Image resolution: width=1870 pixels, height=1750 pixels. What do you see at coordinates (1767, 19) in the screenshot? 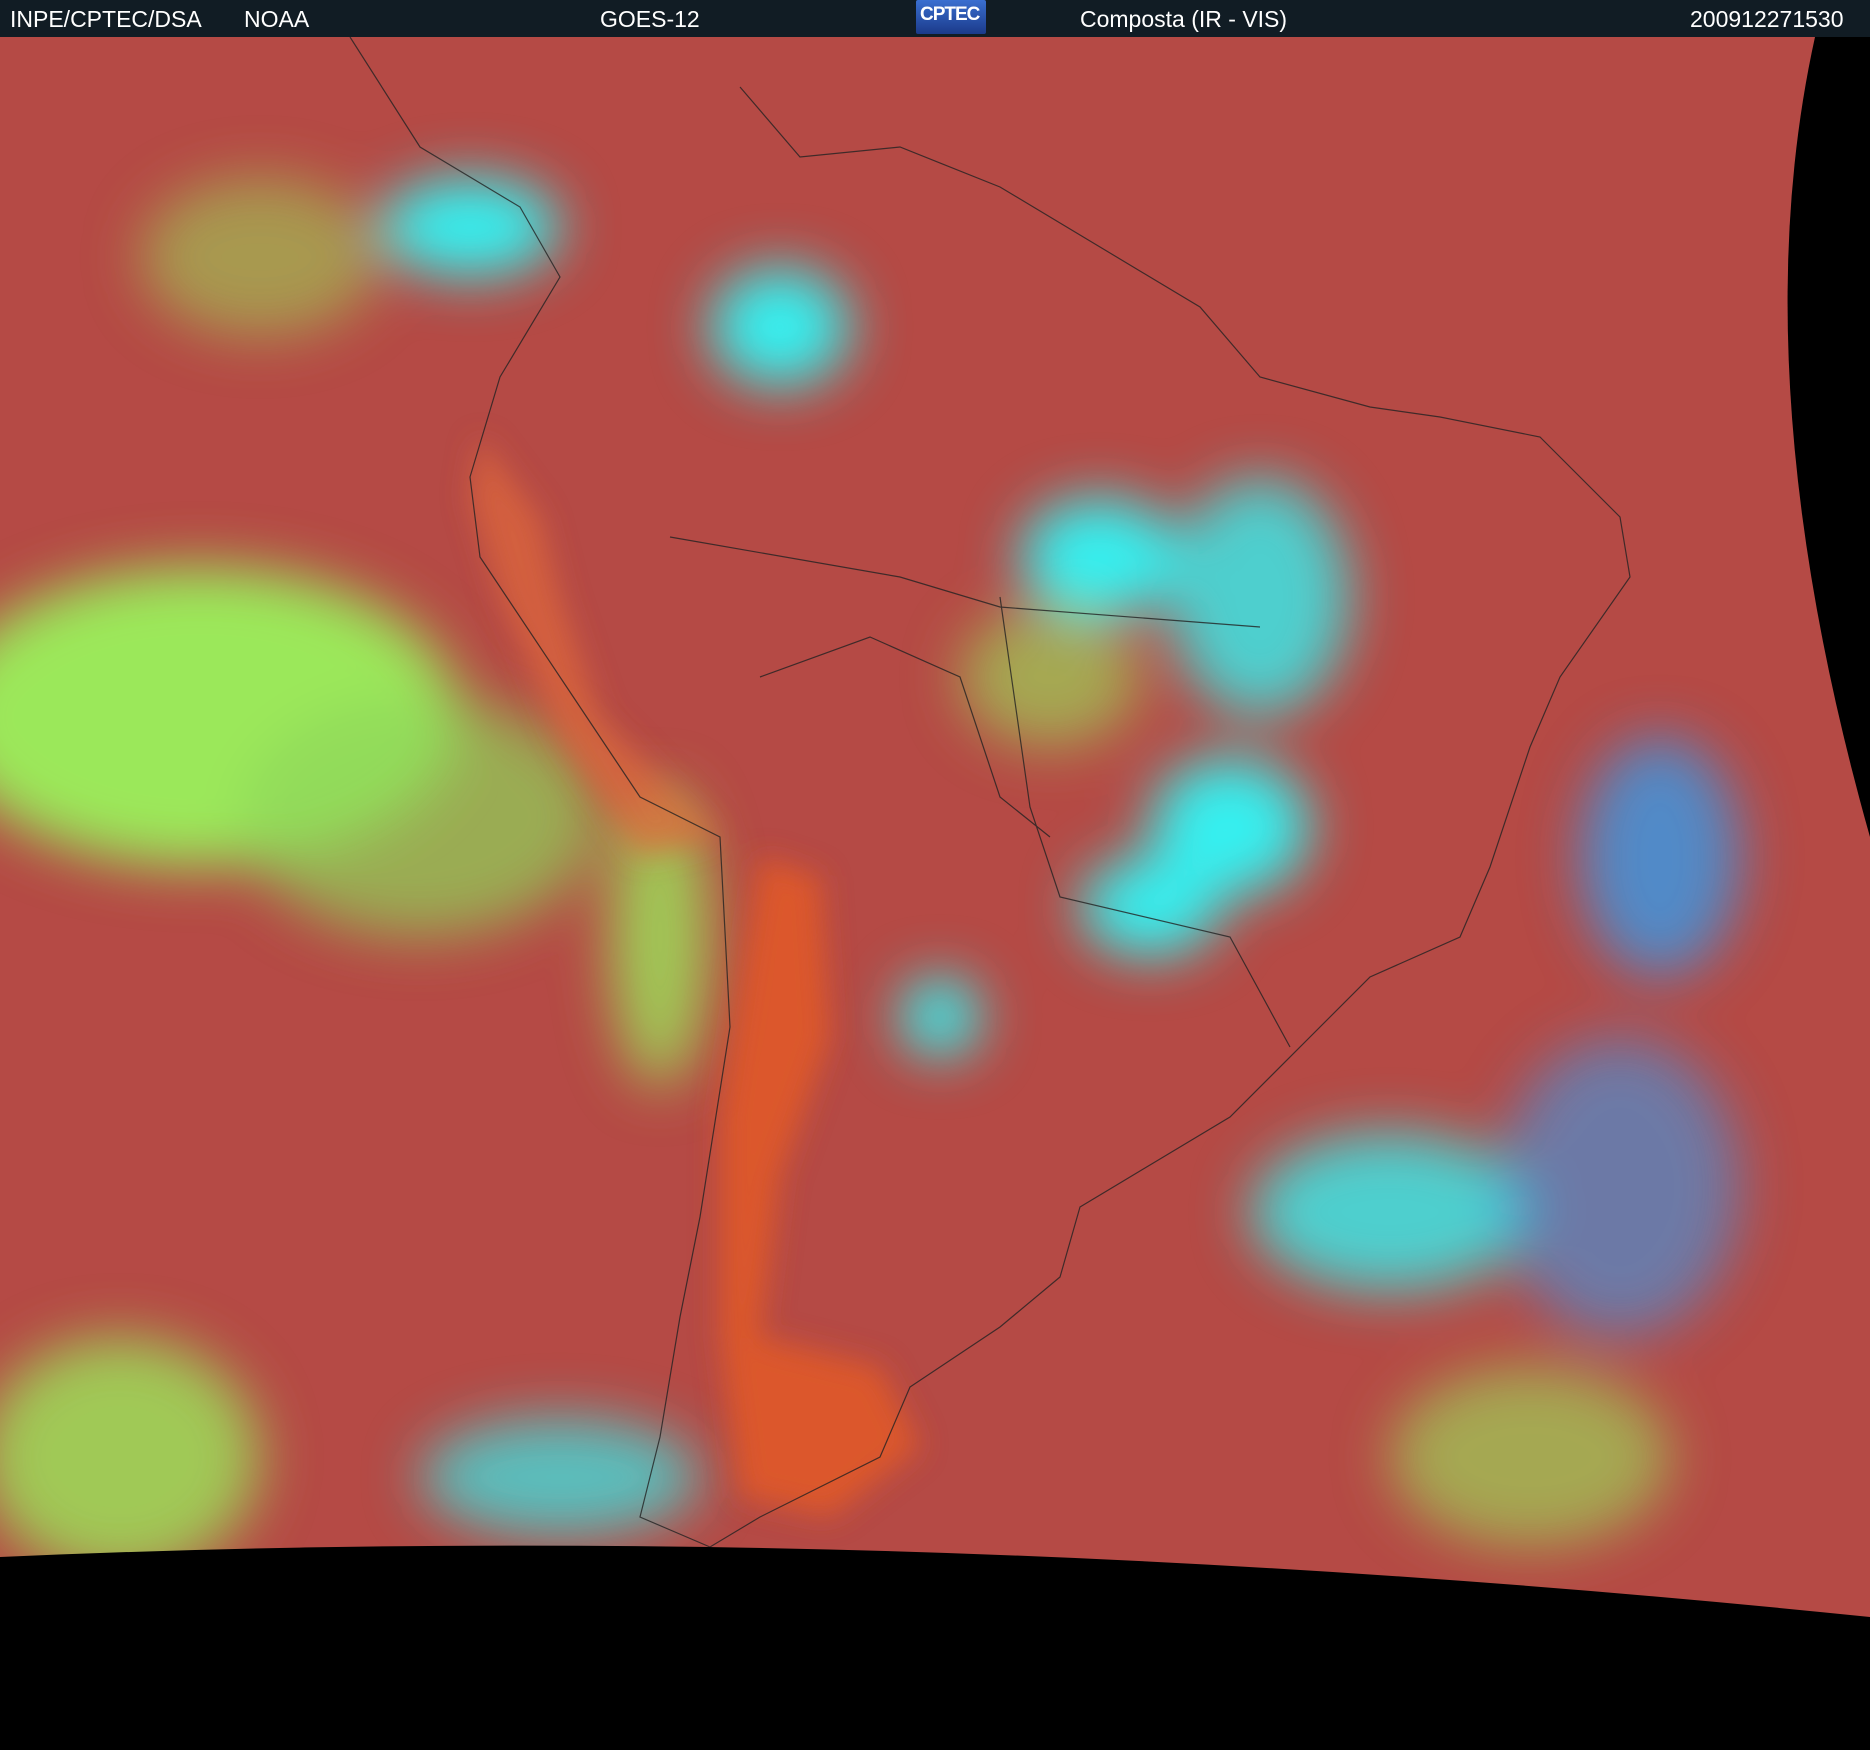
I see `timestamp-label: 200912271530` at bounding box center [1767, 19].